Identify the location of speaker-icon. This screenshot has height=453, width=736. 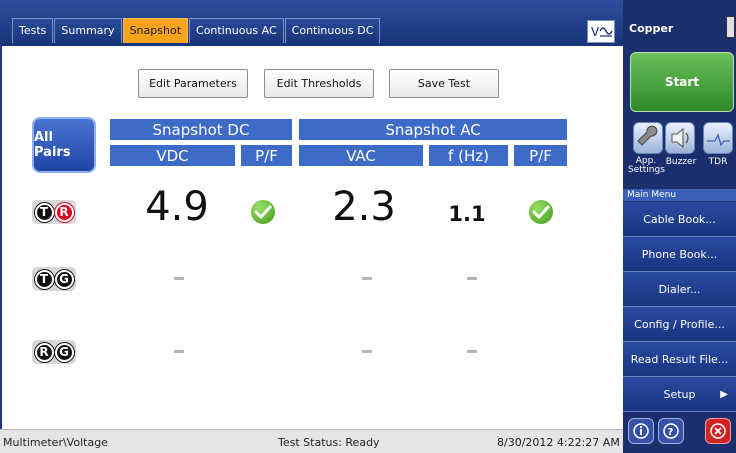
(680, 138).